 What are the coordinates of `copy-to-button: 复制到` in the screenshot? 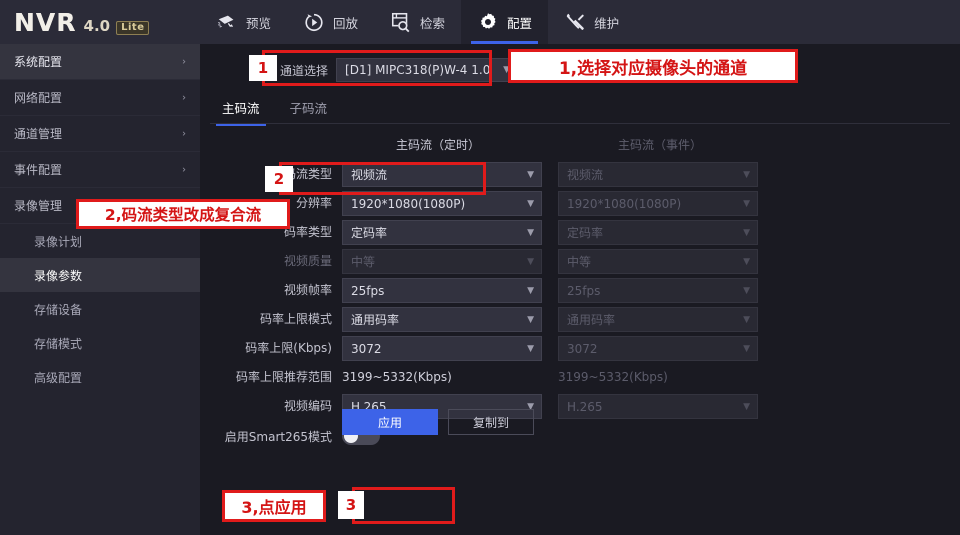 It's located at (491, 422).